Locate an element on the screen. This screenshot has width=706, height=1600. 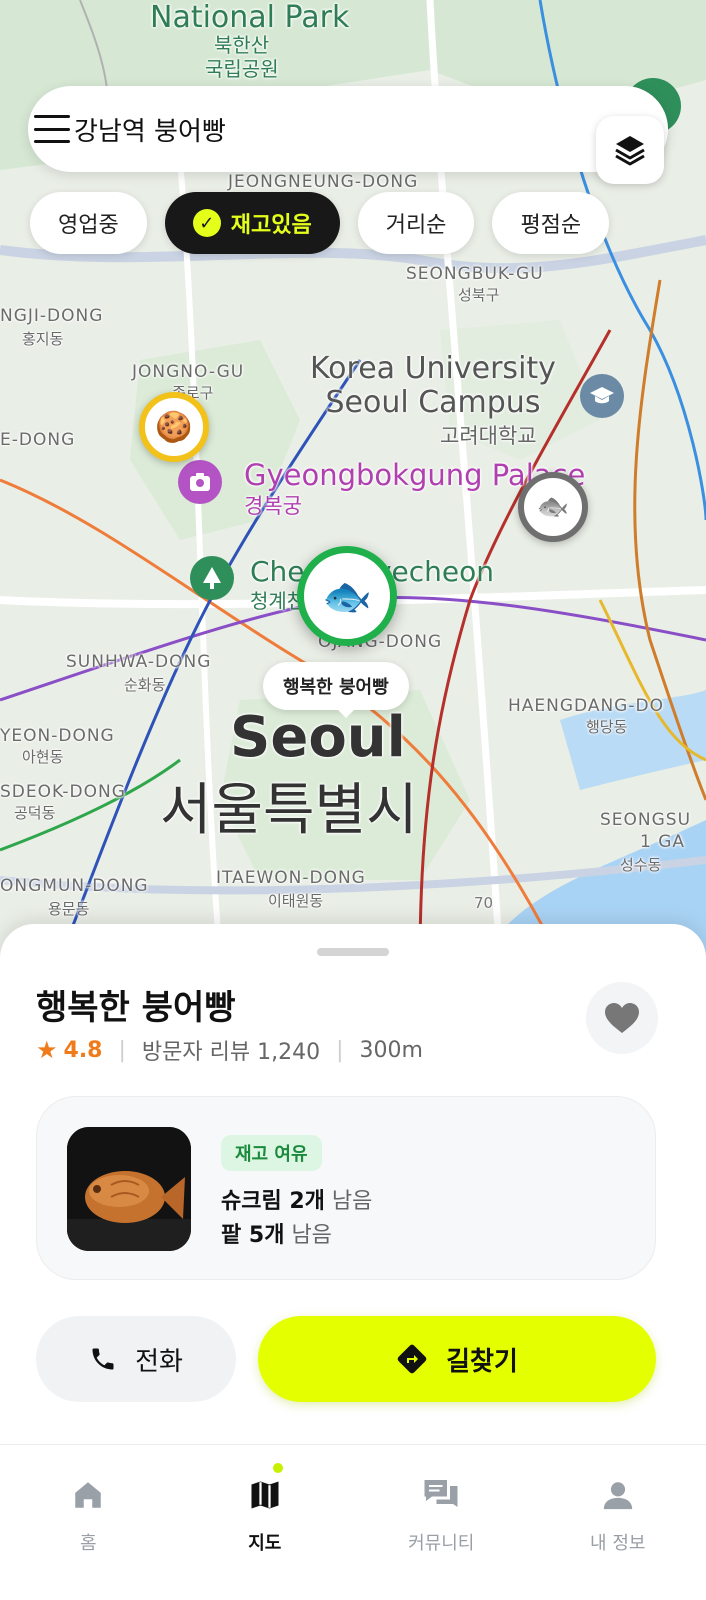
map-label-national-park: National Park is located at coordinates (250, 17).